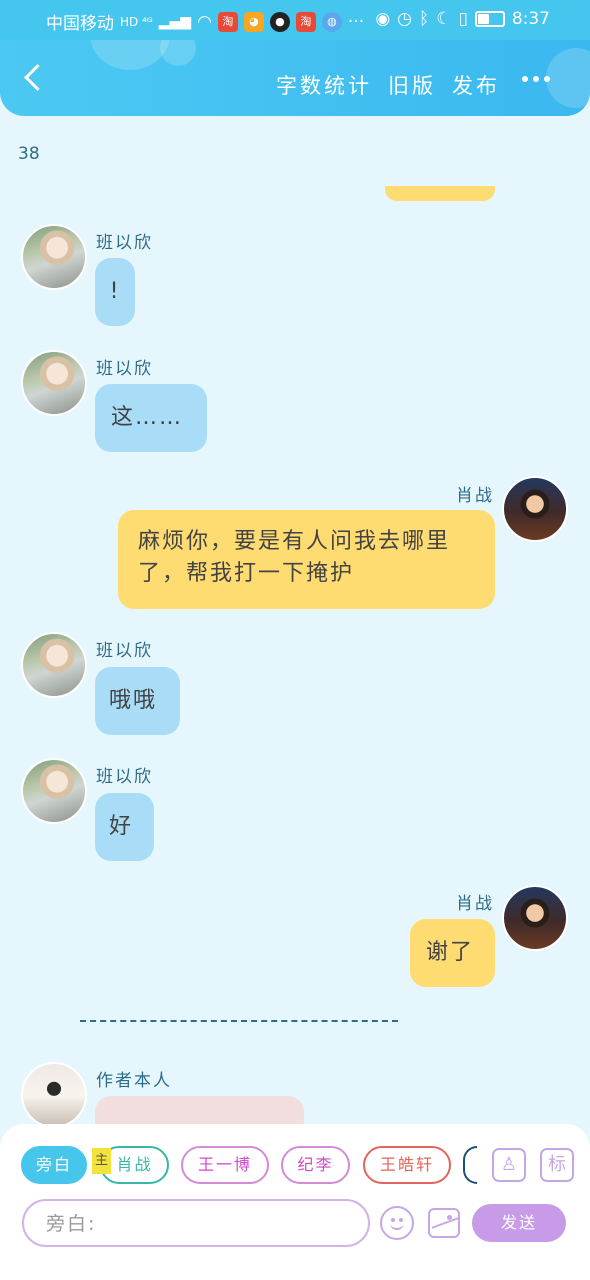 The height and width of the screenshot is (1280, 590). Describe the element at coordinates (470, 1165) in the screenshot. I see `character-chip-overflow` at that location.